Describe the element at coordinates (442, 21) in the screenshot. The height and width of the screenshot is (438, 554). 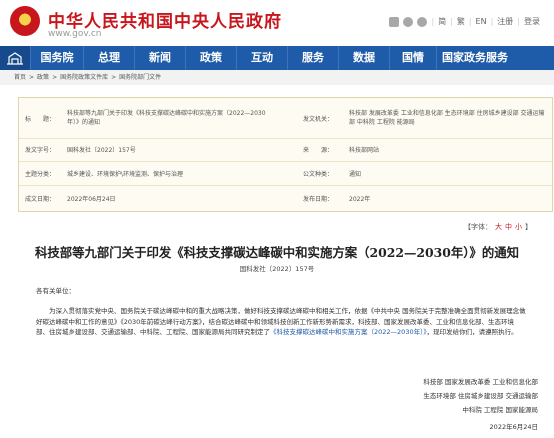
I see `simplified-chinese-link: 简` at that location.